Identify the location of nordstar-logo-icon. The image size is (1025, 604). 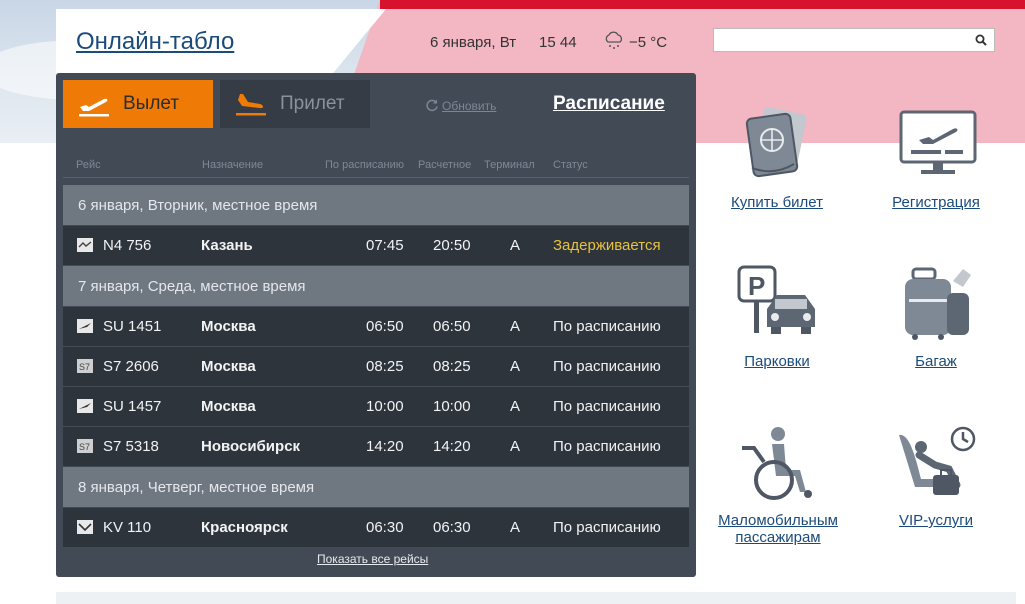
(85, 245).